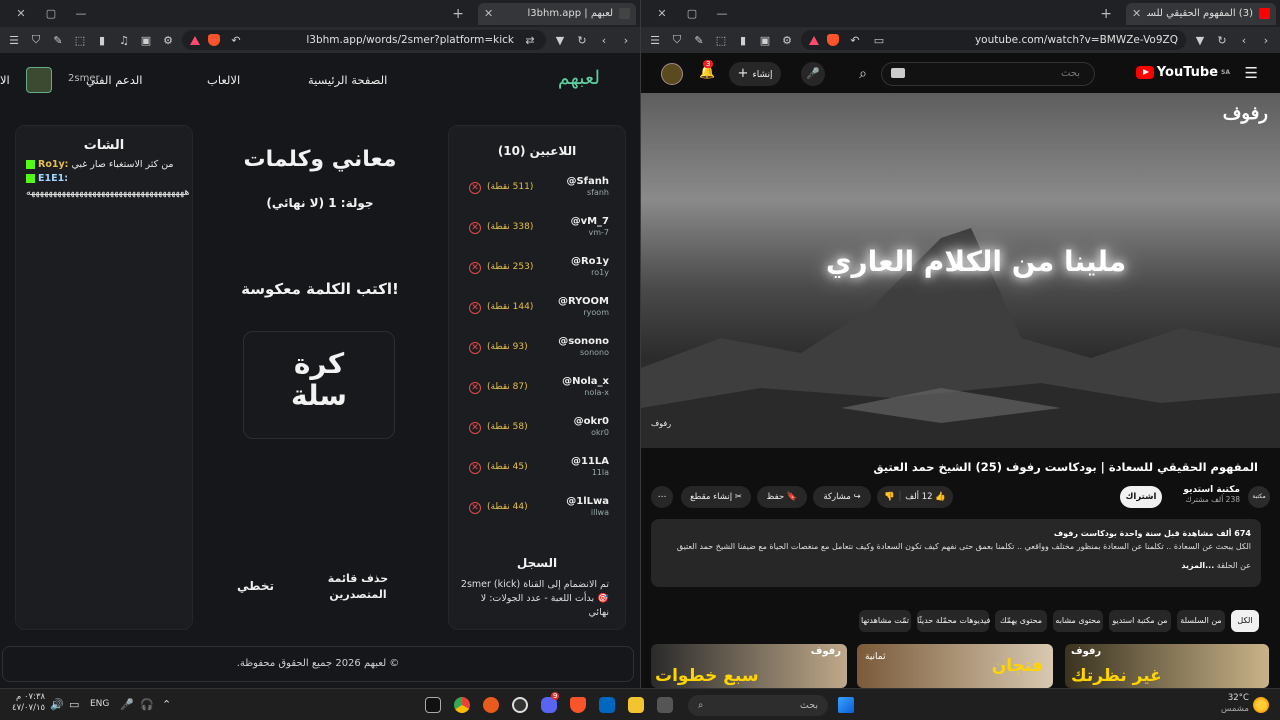 Image resolution: width=1280 pixels, height=720 pixels. I want to click on more-actions-icon: ⋯, so click(662, 497).